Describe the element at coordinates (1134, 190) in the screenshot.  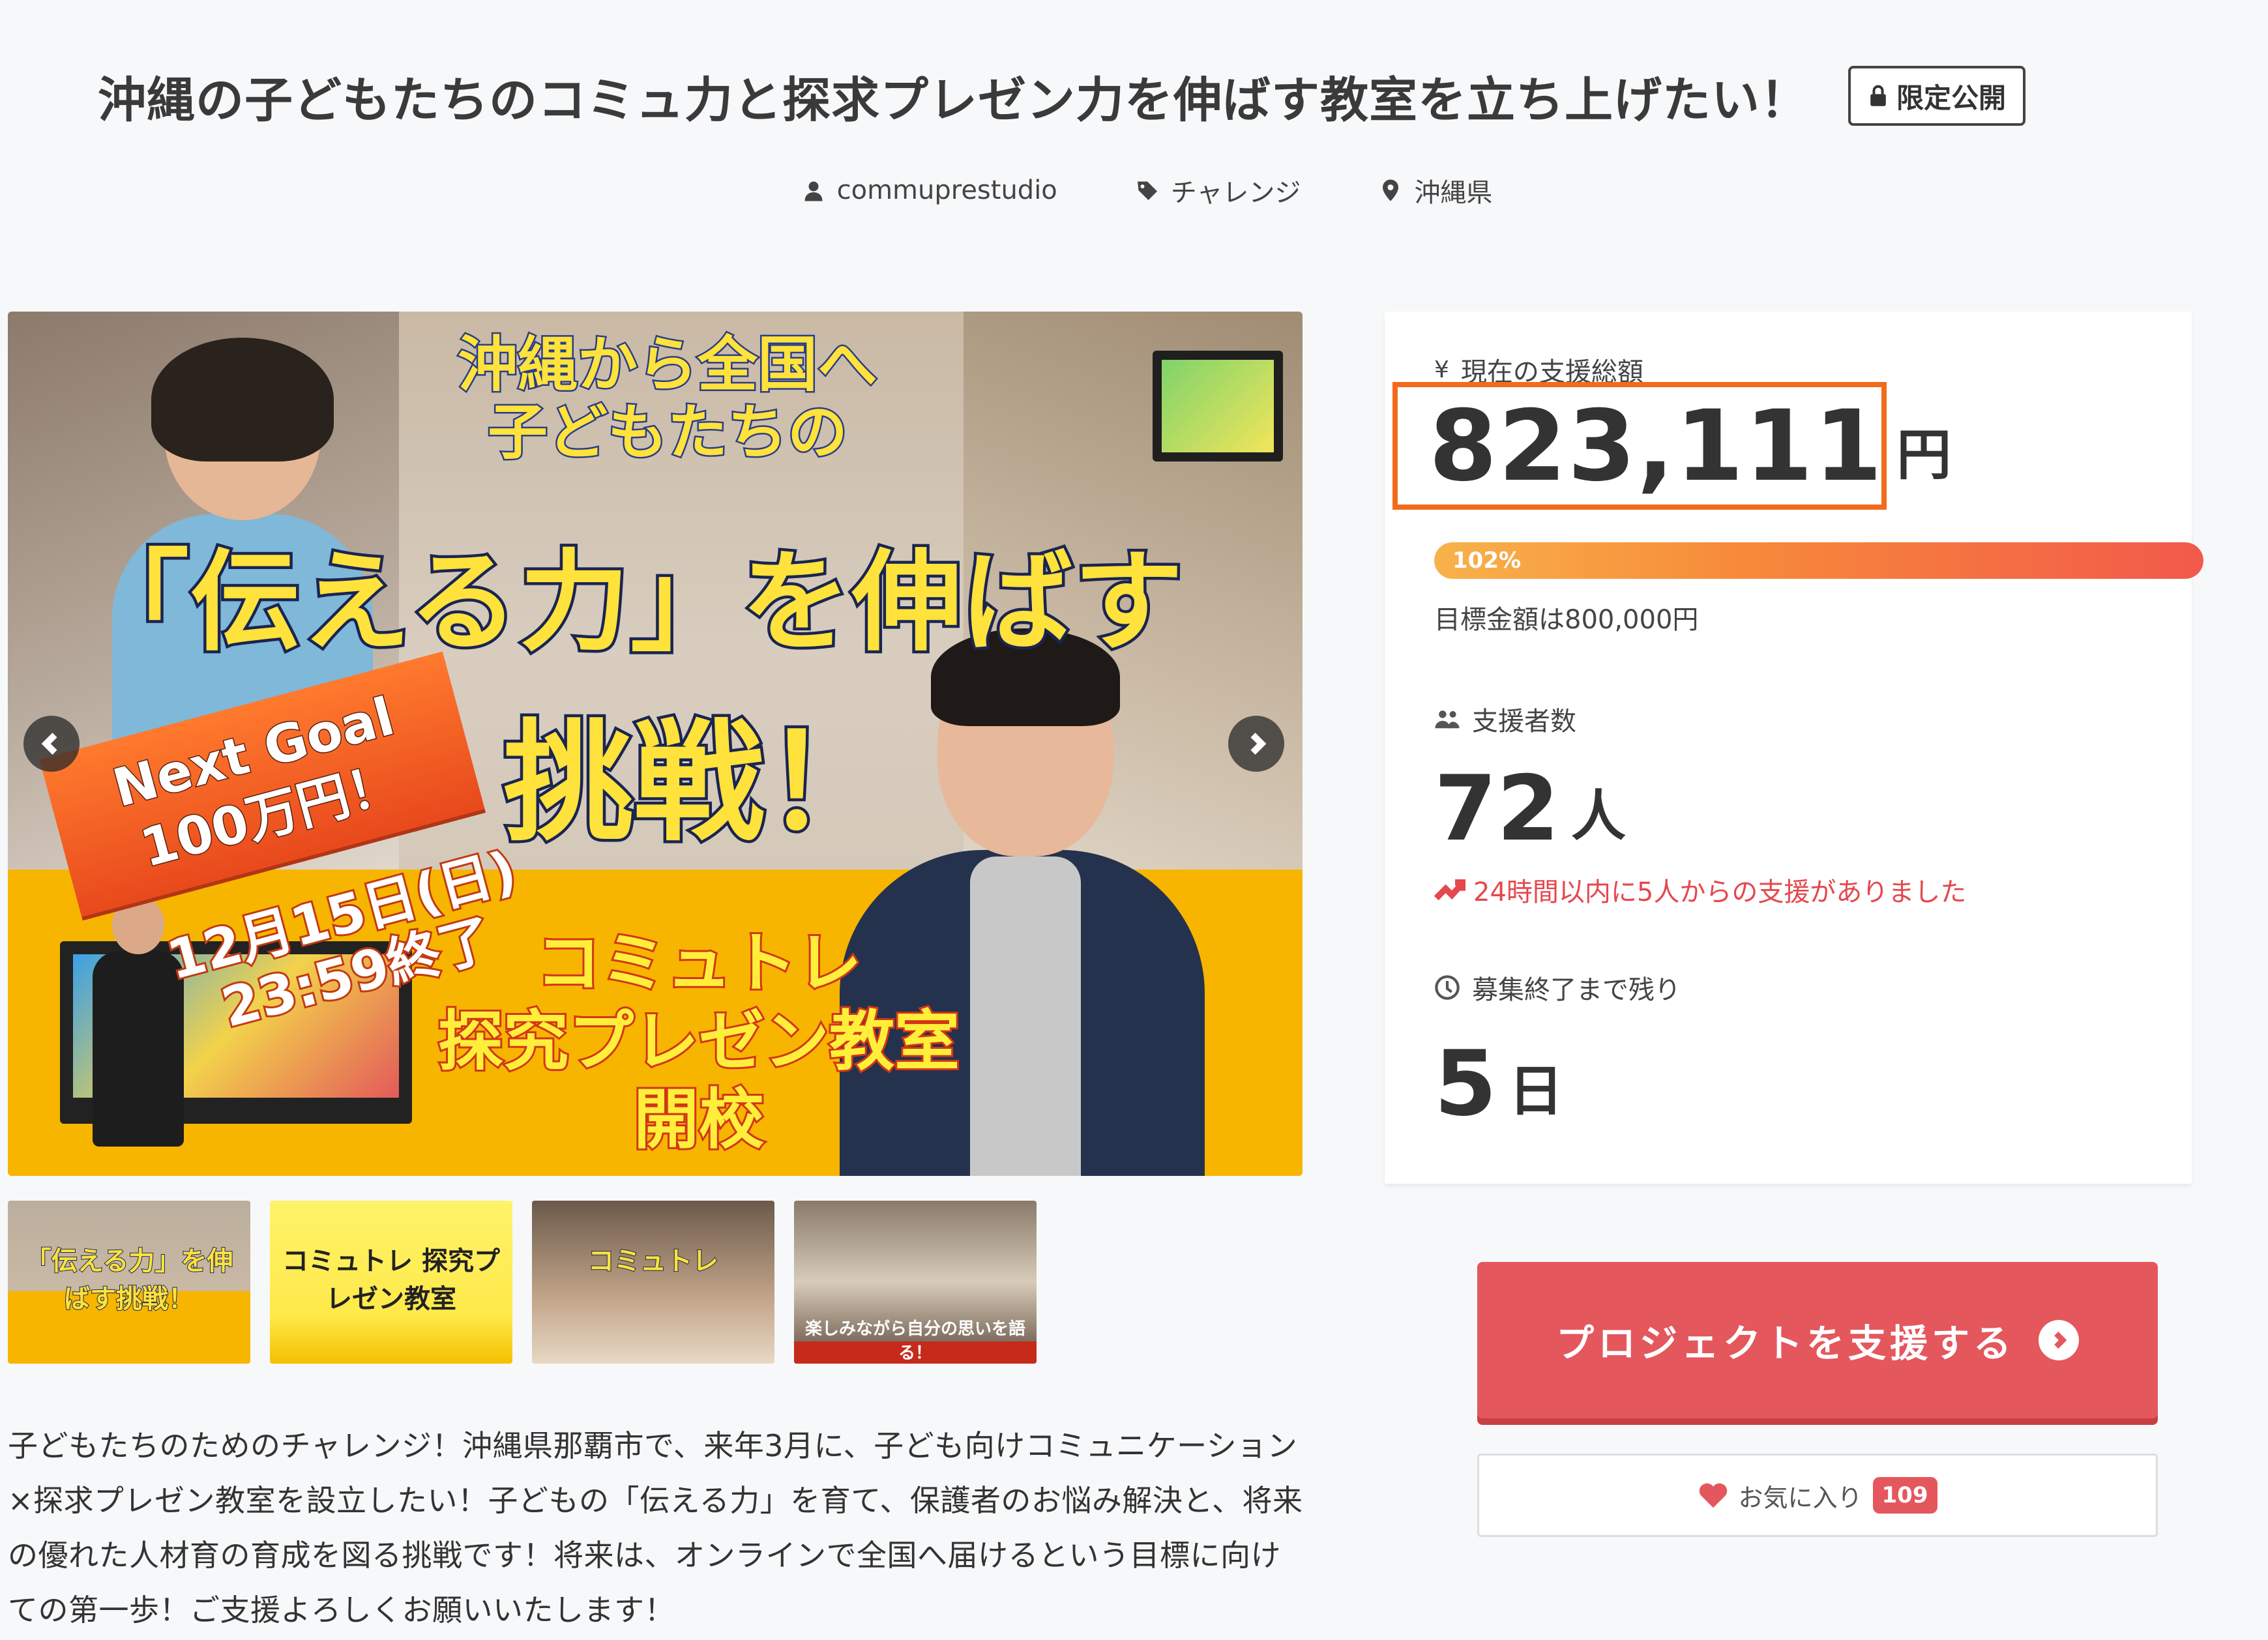
I see `project-meta: commuprestudio チャレンジ 沖縄県` at that location.